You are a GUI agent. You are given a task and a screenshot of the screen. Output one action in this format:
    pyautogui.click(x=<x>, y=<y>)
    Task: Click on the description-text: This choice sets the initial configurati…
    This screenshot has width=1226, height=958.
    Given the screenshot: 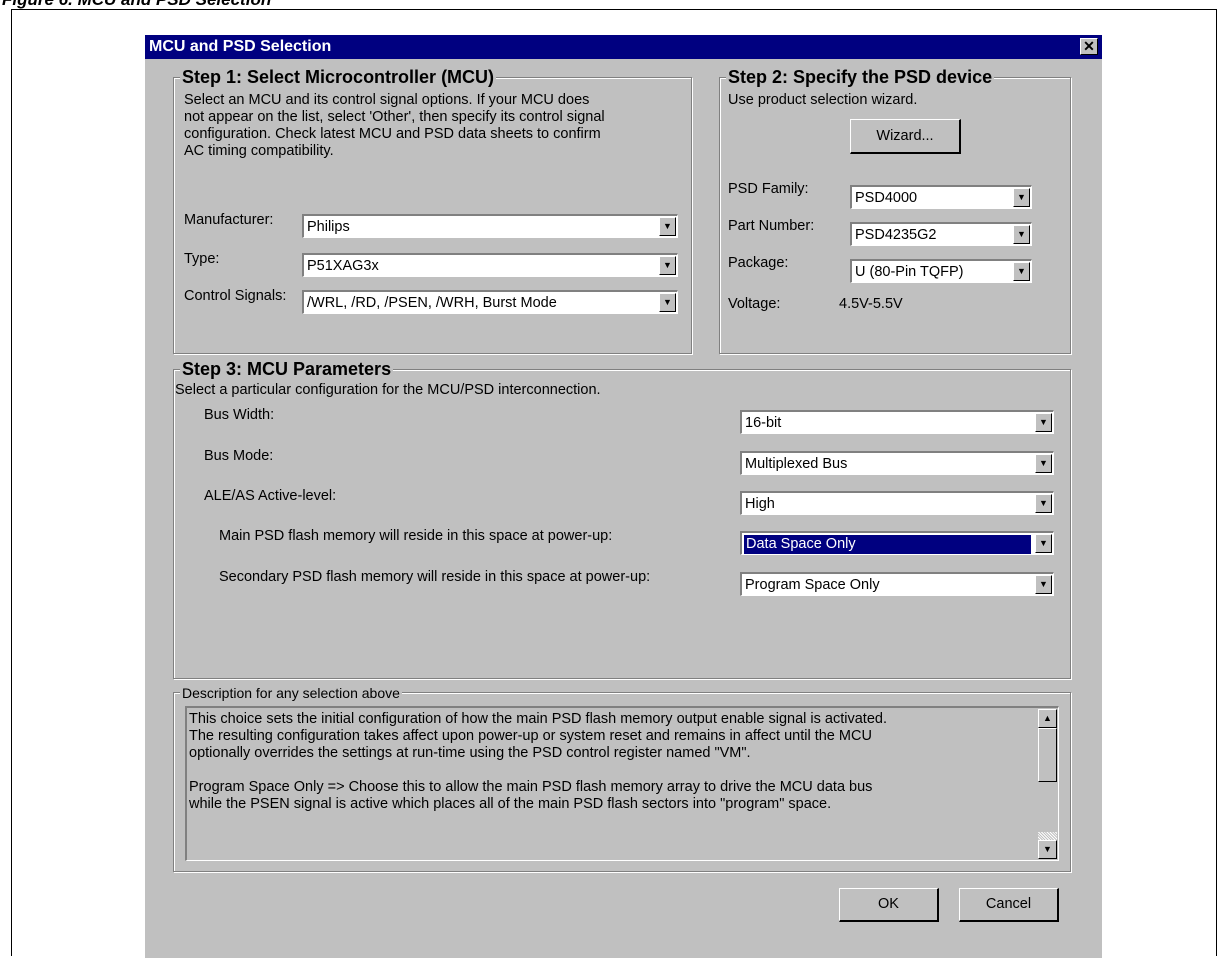 What is the action you would take?
    pyautogui.click(x=538, y=761)
    